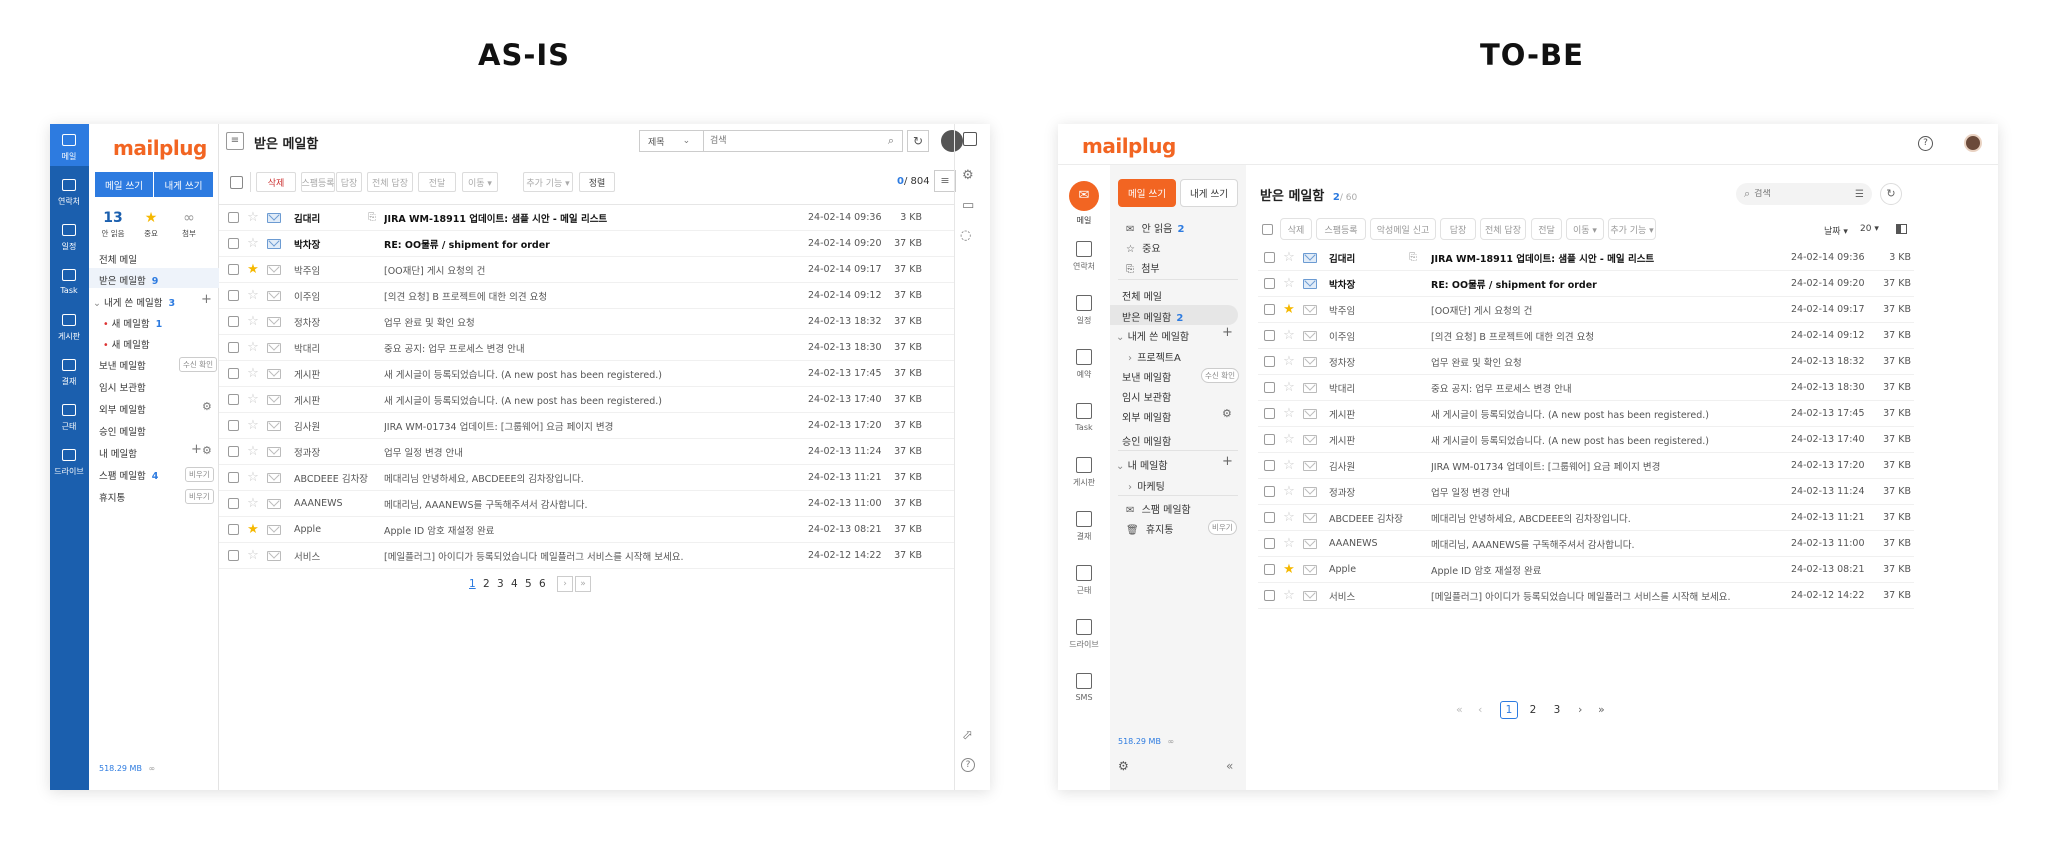 The image size is (2048, 850). What do you see at coordinates (1084, 253) in the screenshot?
I see `tobe-nav-item: 연락처` at bounding box center [1084, 253].